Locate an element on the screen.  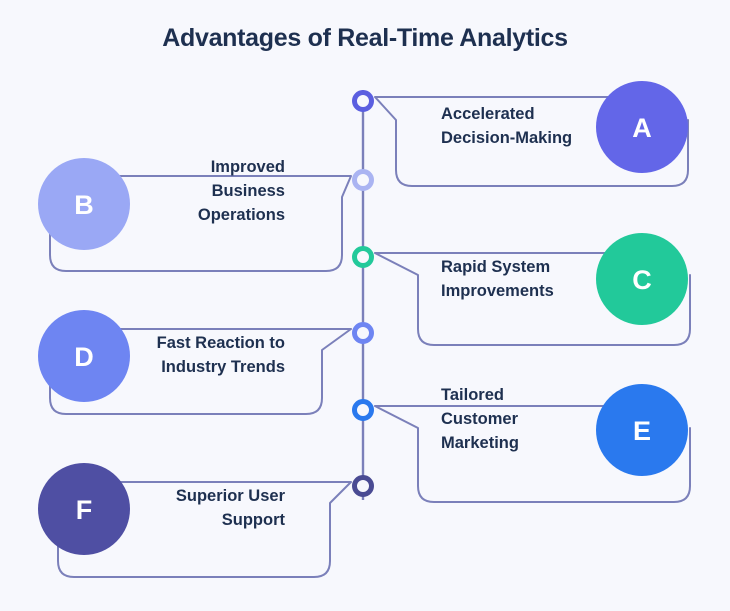
badge-letter-text: A is located at coordinates (642, 128).